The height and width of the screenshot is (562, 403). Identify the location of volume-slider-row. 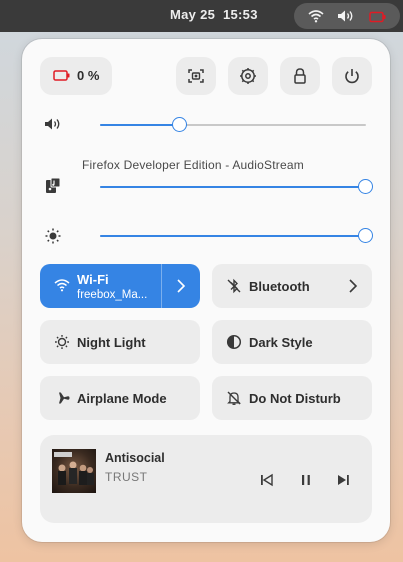
(206, 125).